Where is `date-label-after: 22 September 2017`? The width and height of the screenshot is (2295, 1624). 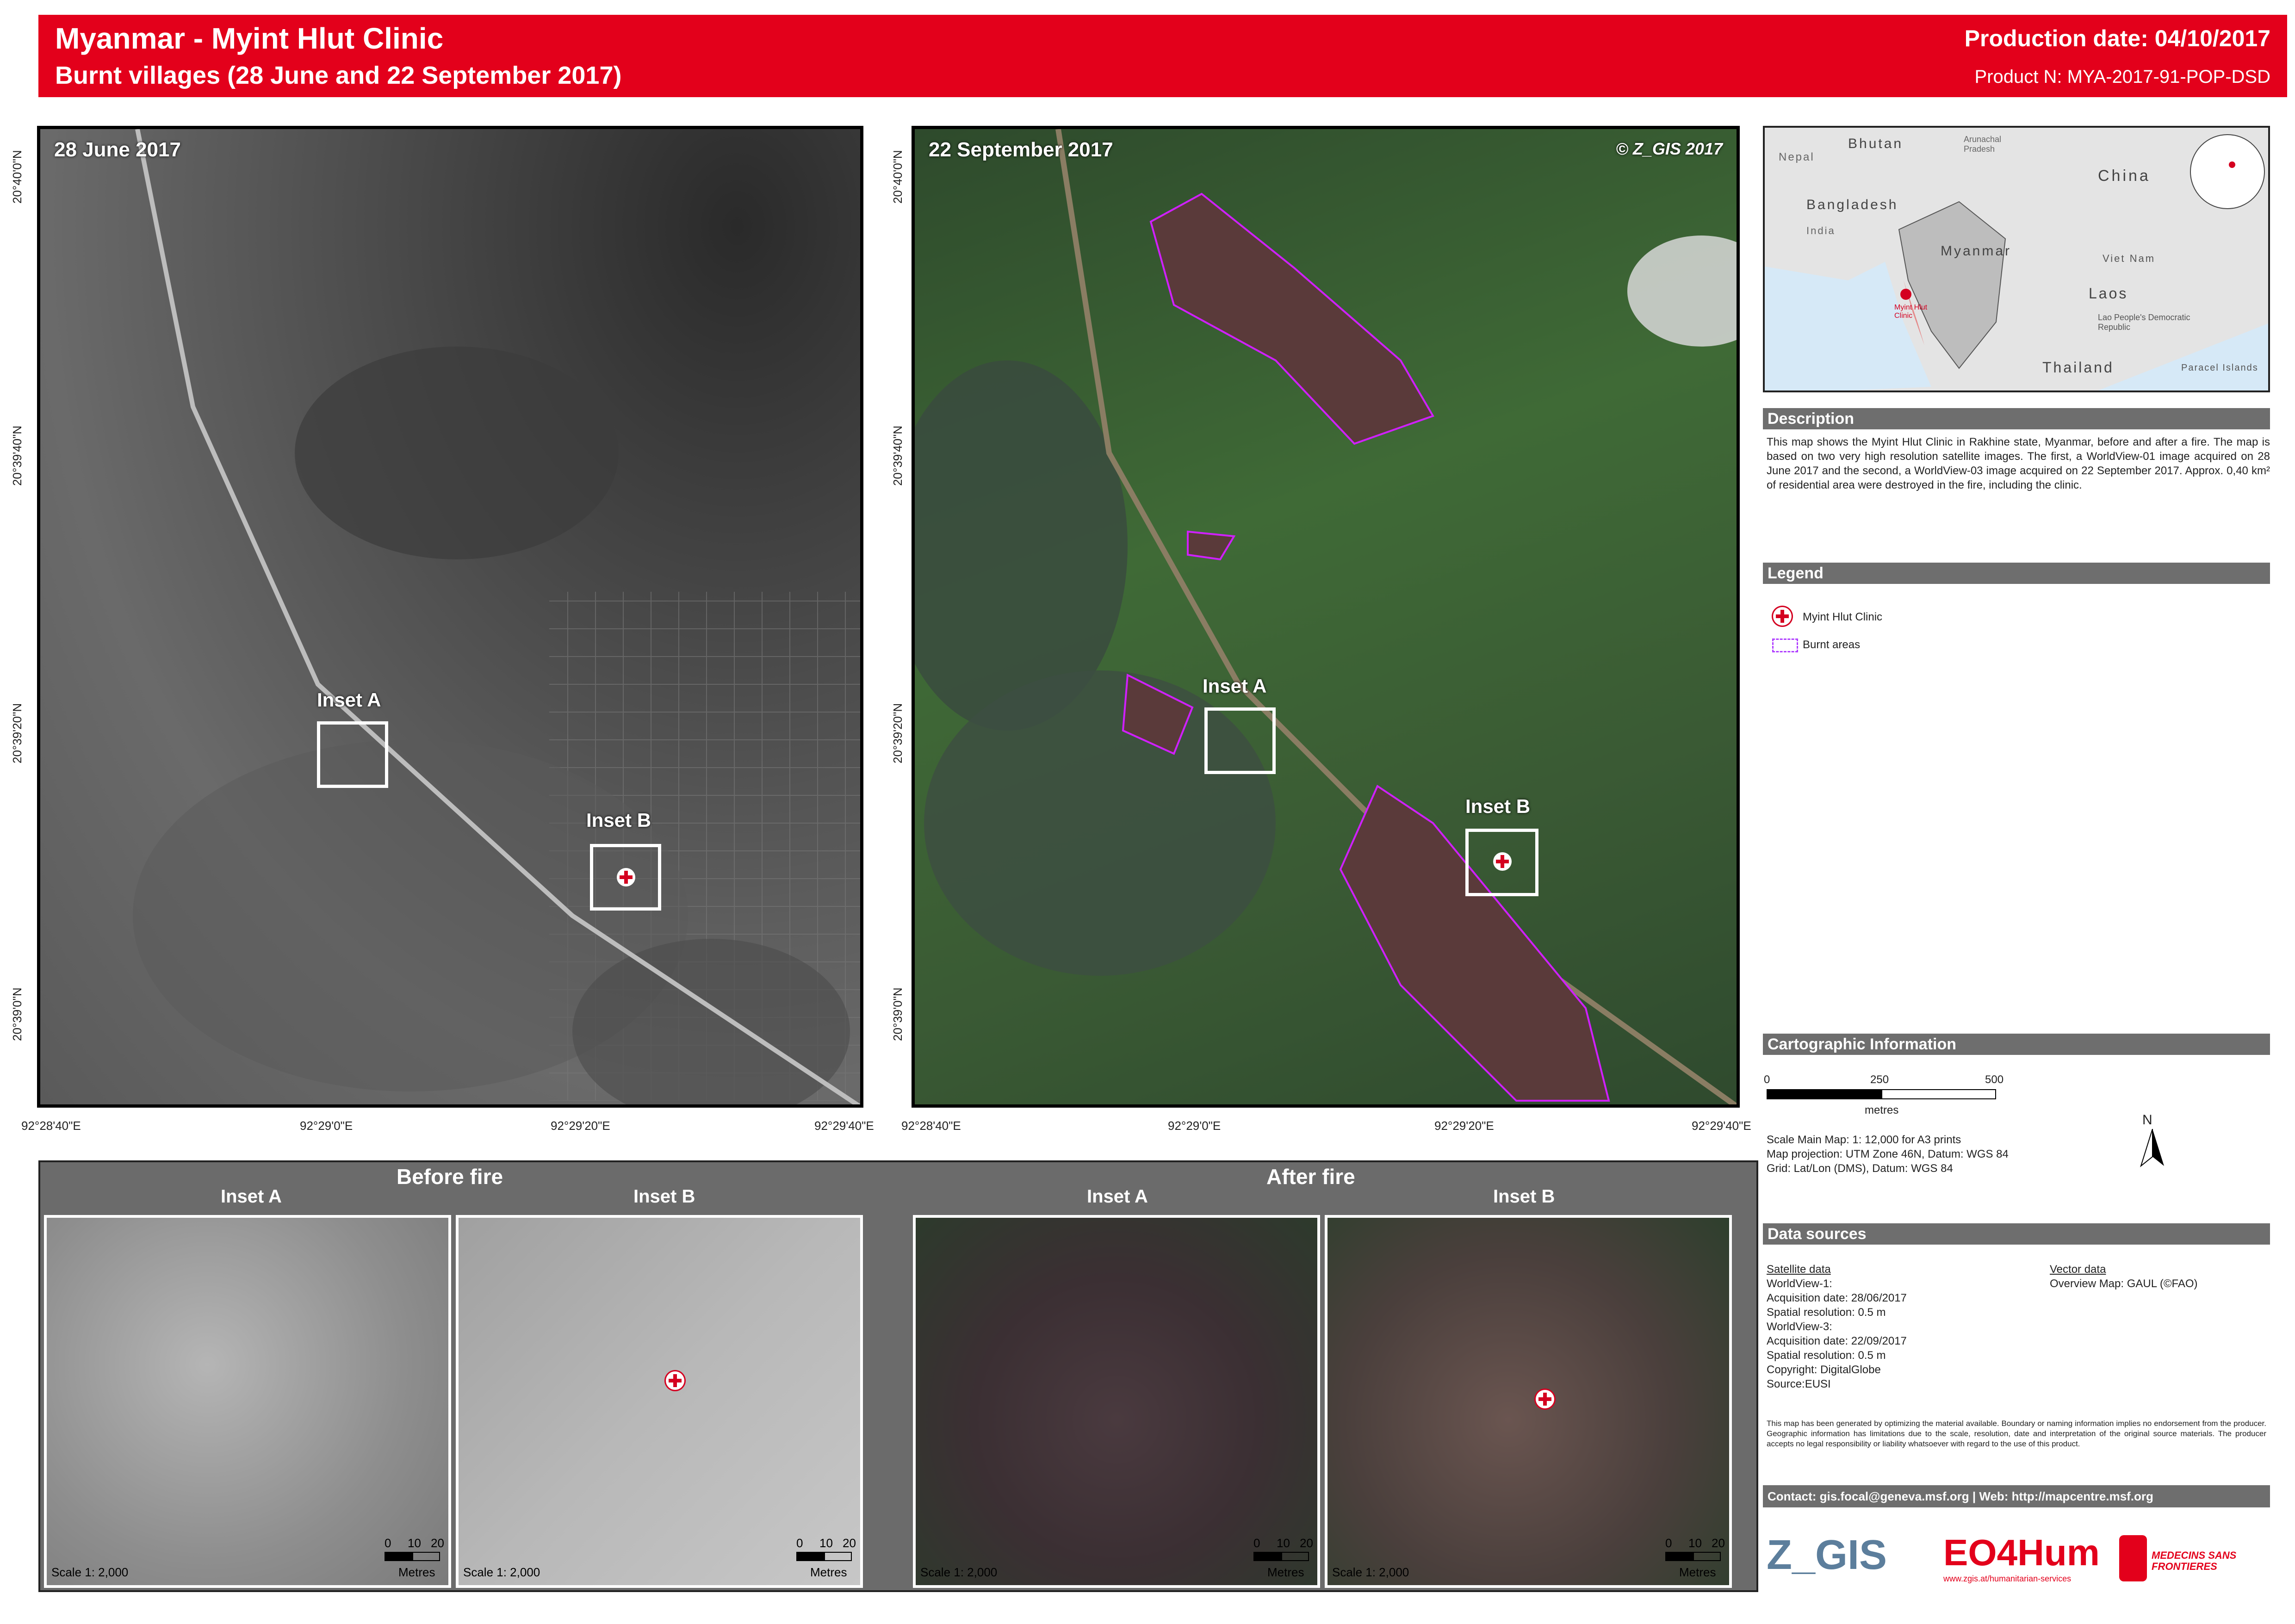 date-label-after: 22 September 2017 is located at coordinates (1021, 149).